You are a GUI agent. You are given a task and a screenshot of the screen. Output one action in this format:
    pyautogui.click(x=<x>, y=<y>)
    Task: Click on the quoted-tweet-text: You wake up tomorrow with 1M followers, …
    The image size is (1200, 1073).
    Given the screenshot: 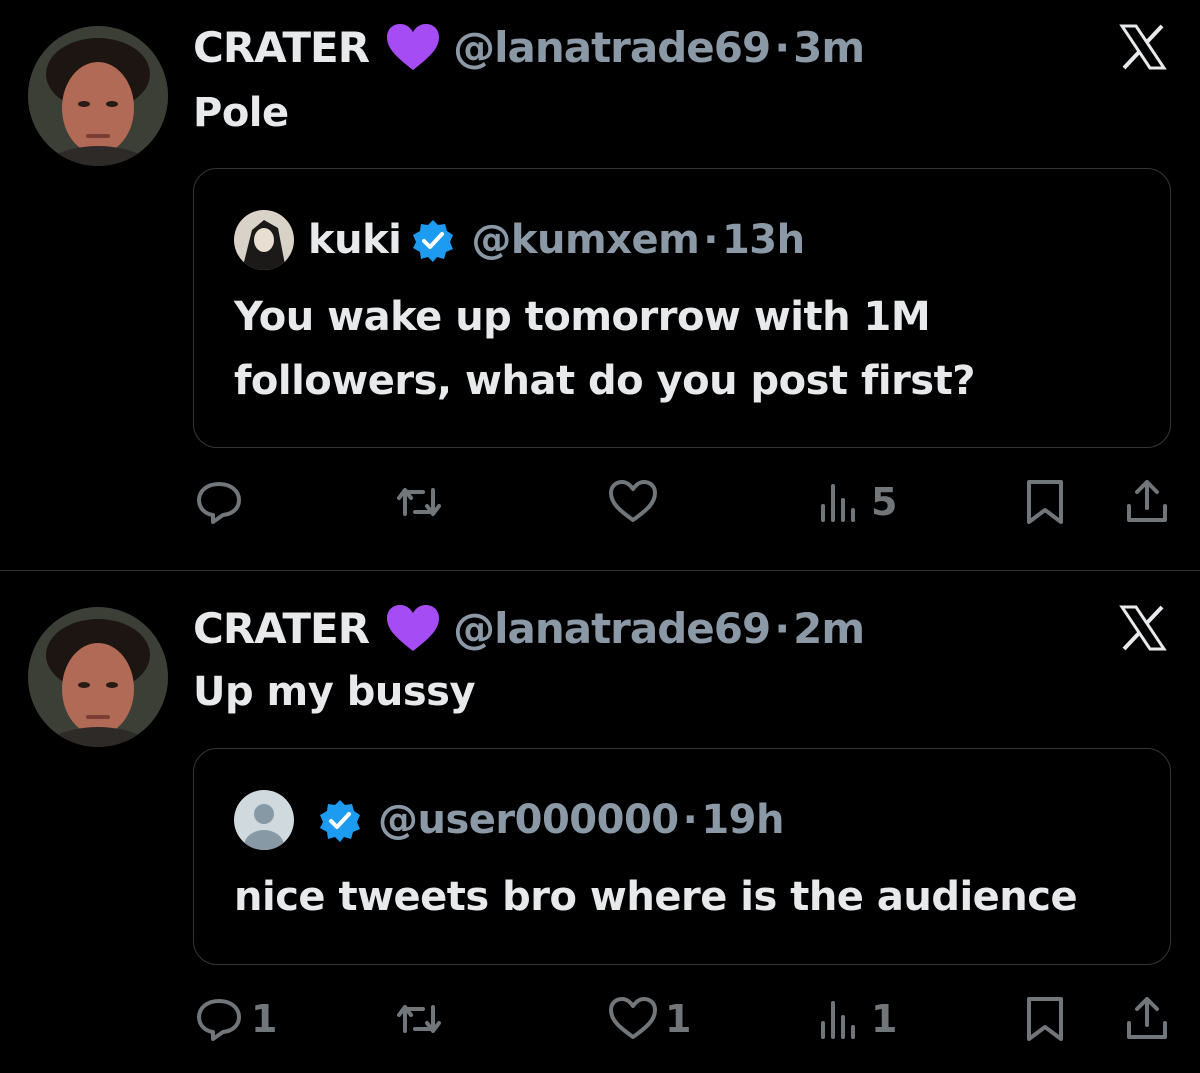 What is the action you would take?
    pyautogui.click(x=604, y=349)
    